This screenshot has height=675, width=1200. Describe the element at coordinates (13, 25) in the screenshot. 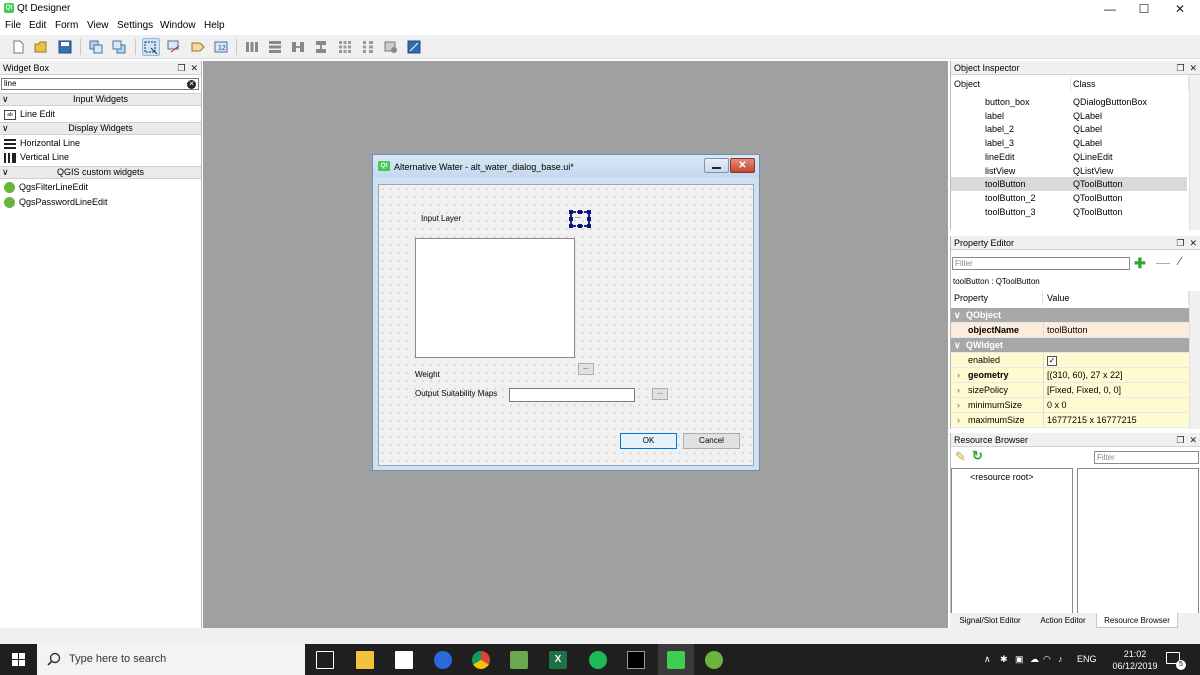

I see `menu-file: File` at that location.